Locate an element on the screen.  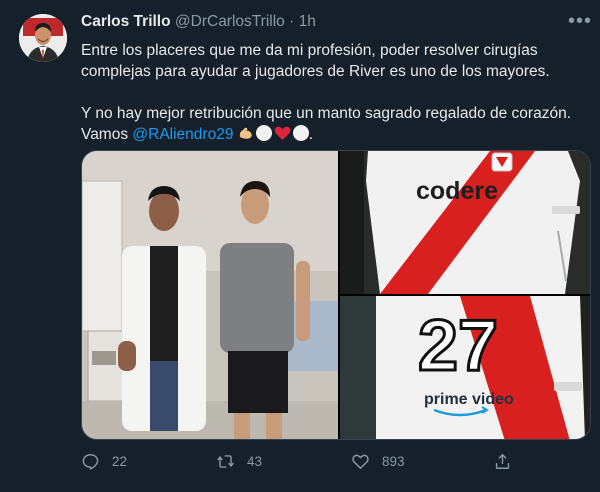
author-handle: @DrCarlosTrillo is located at coordinates (230, 21).